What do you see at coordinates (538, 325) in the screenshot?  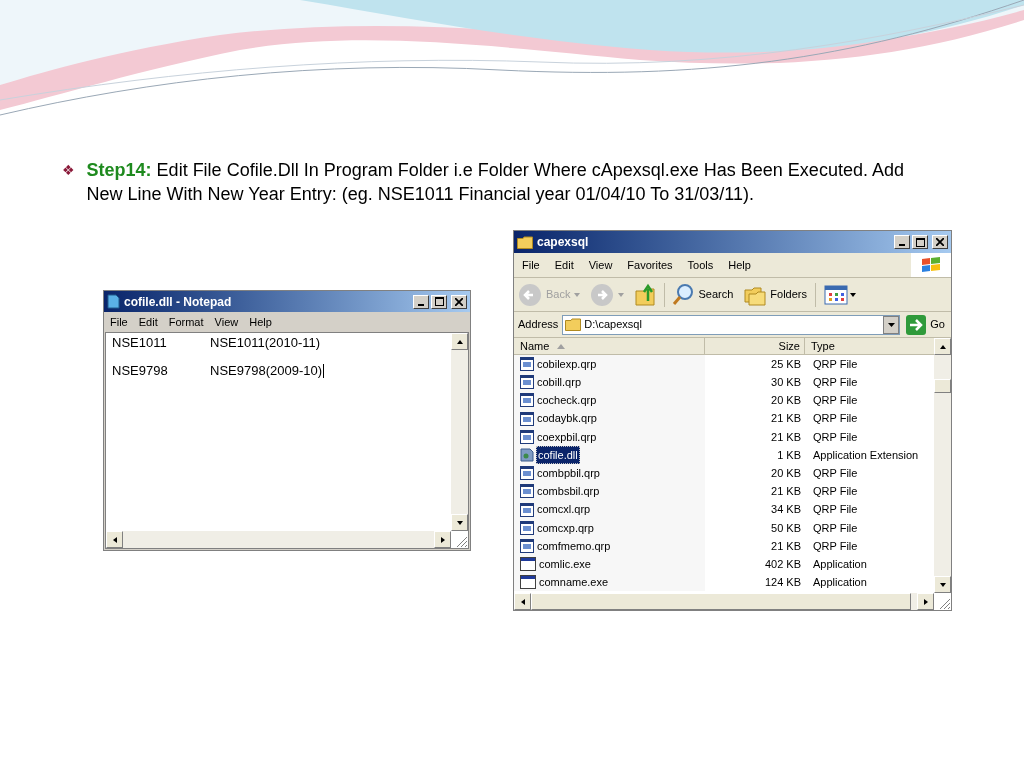 I see `address-label: Address` at bounding box center [538, 325].